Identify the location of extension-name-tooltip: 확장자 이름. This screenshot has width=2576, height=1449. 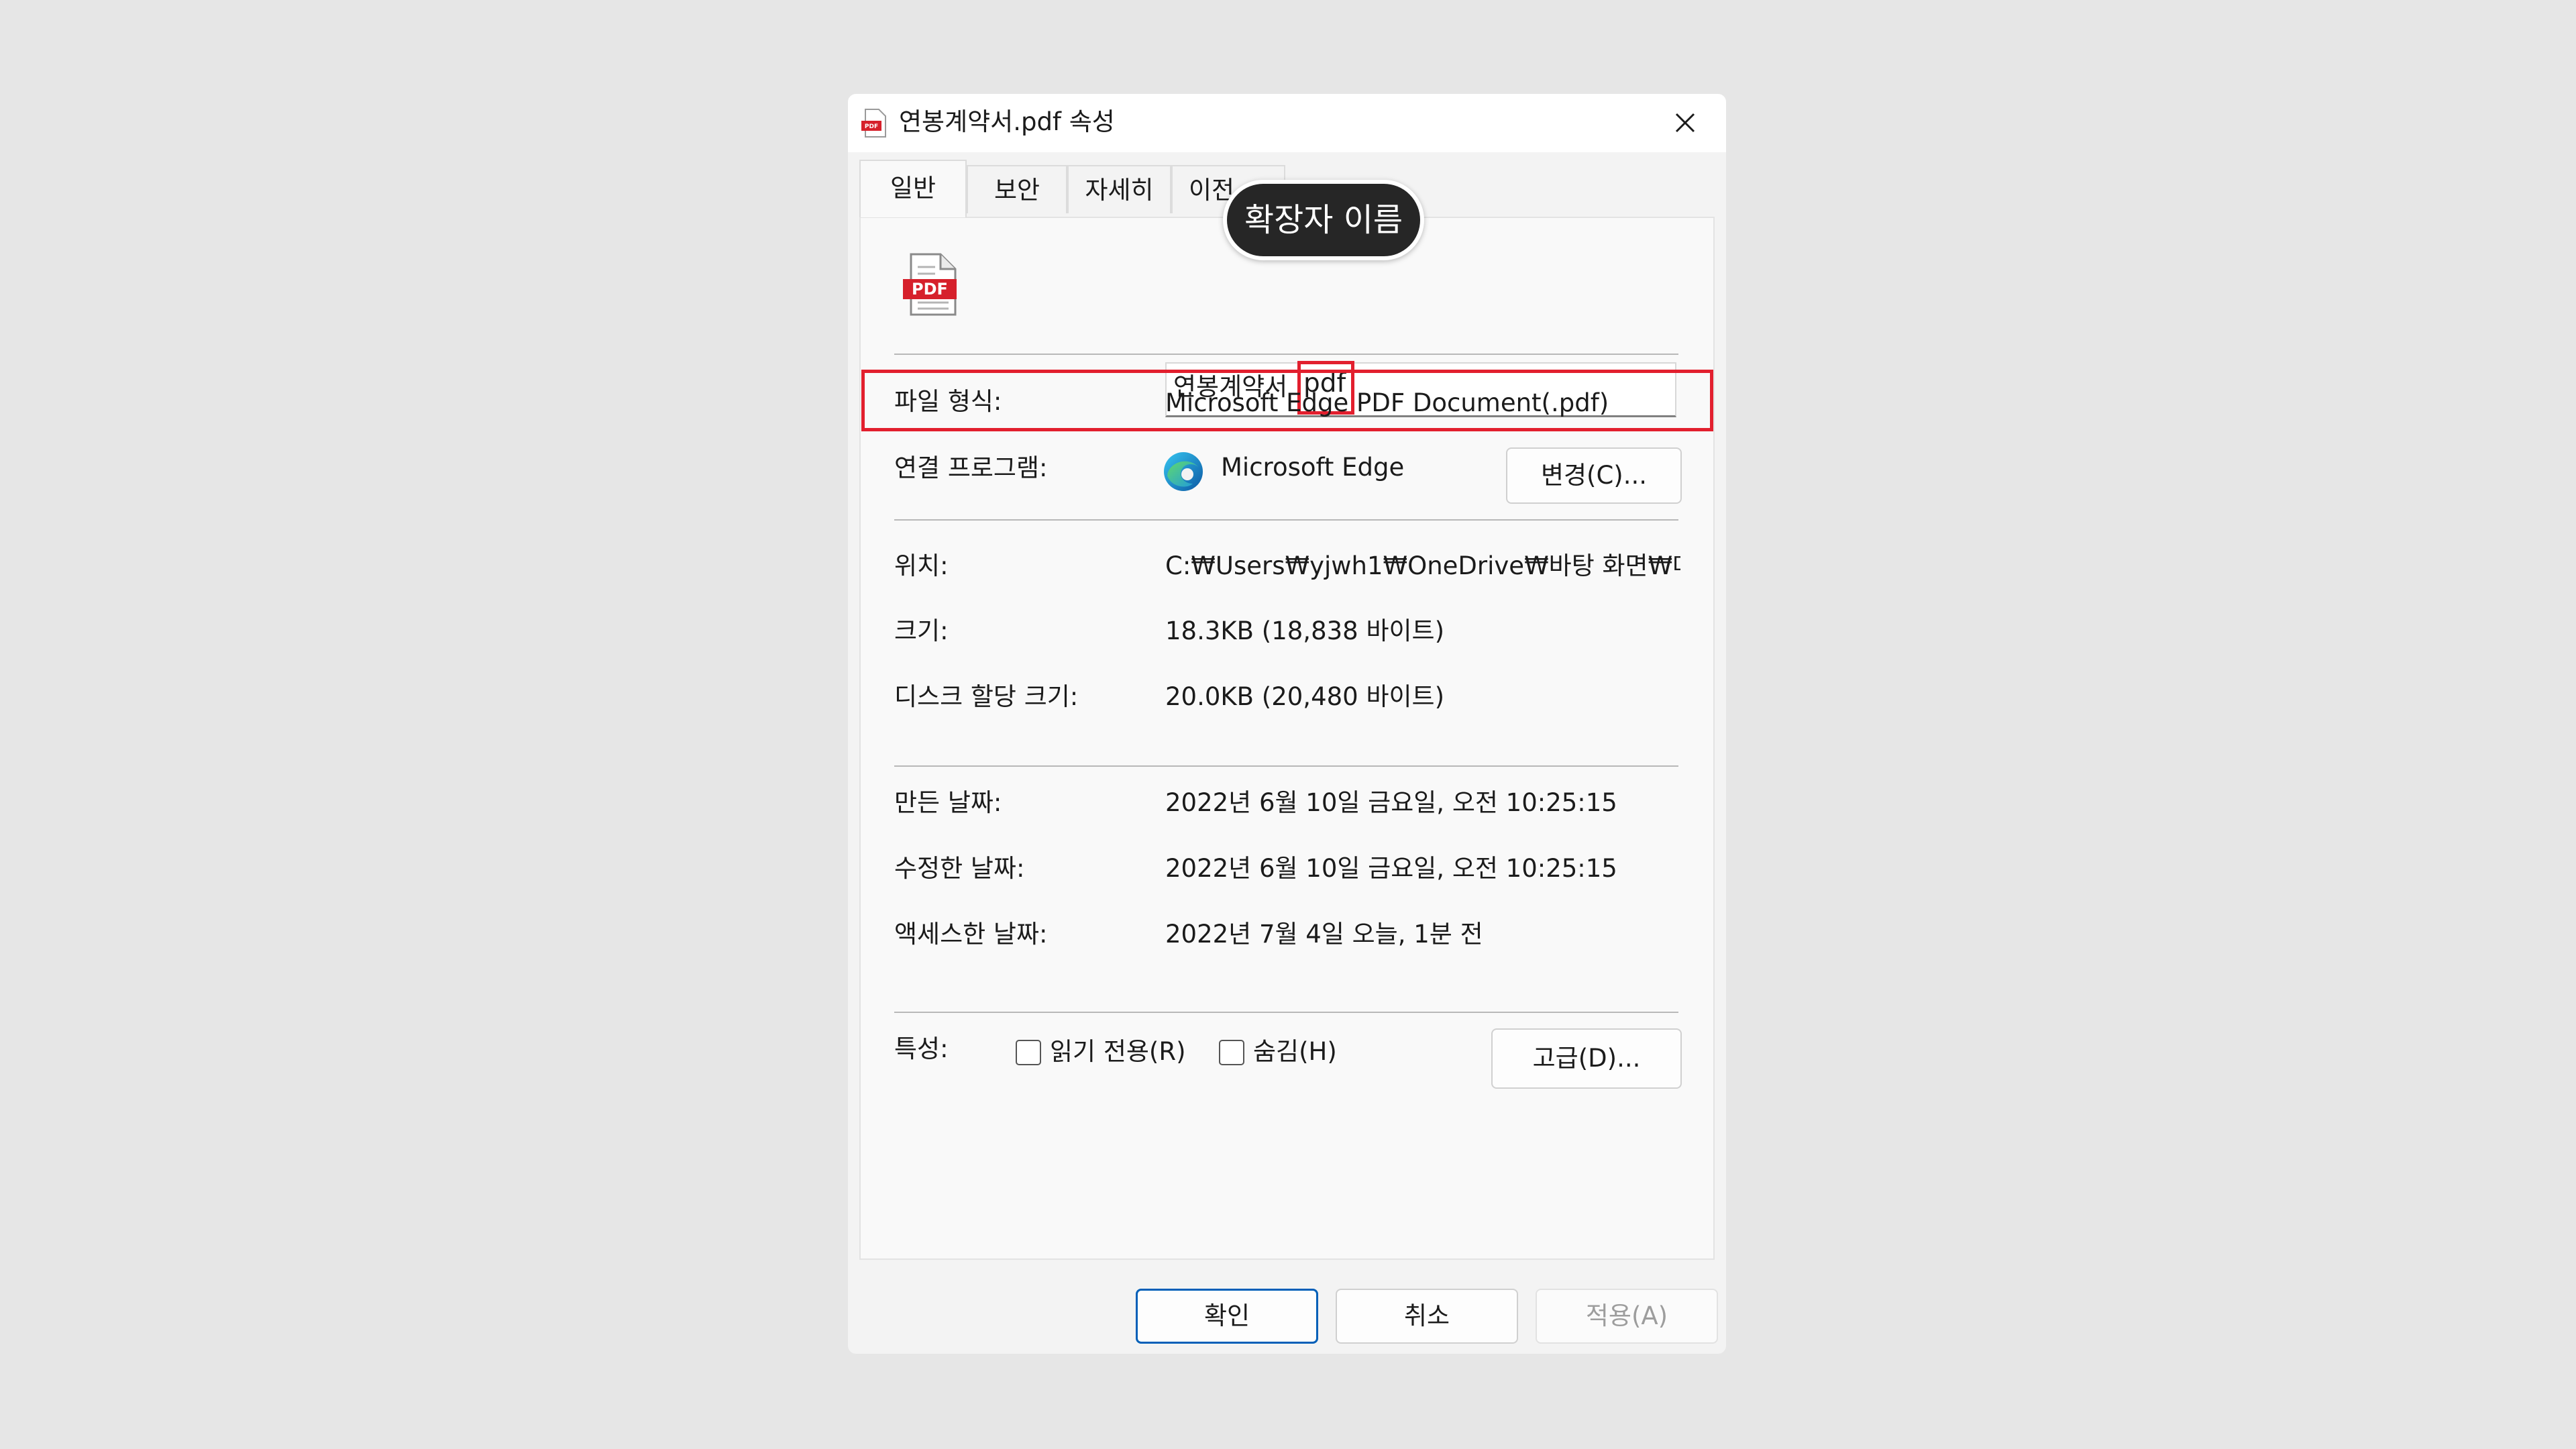
(1323, 220).